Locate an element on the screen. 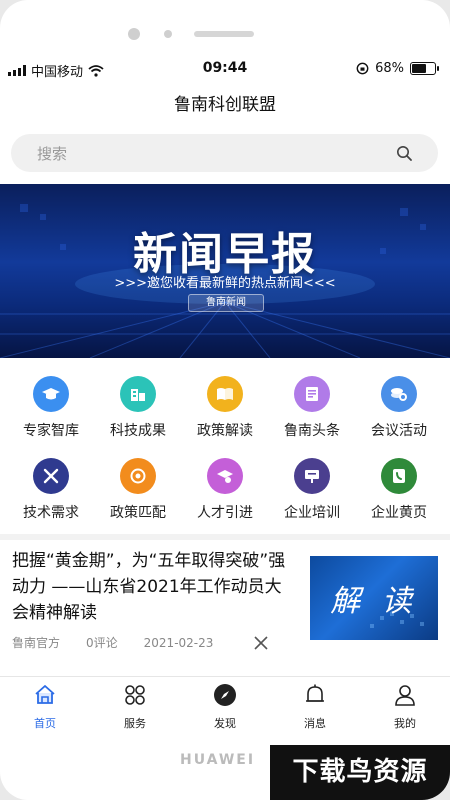  menu-item-label: 政策解读 is located at coordinates (225, 431).